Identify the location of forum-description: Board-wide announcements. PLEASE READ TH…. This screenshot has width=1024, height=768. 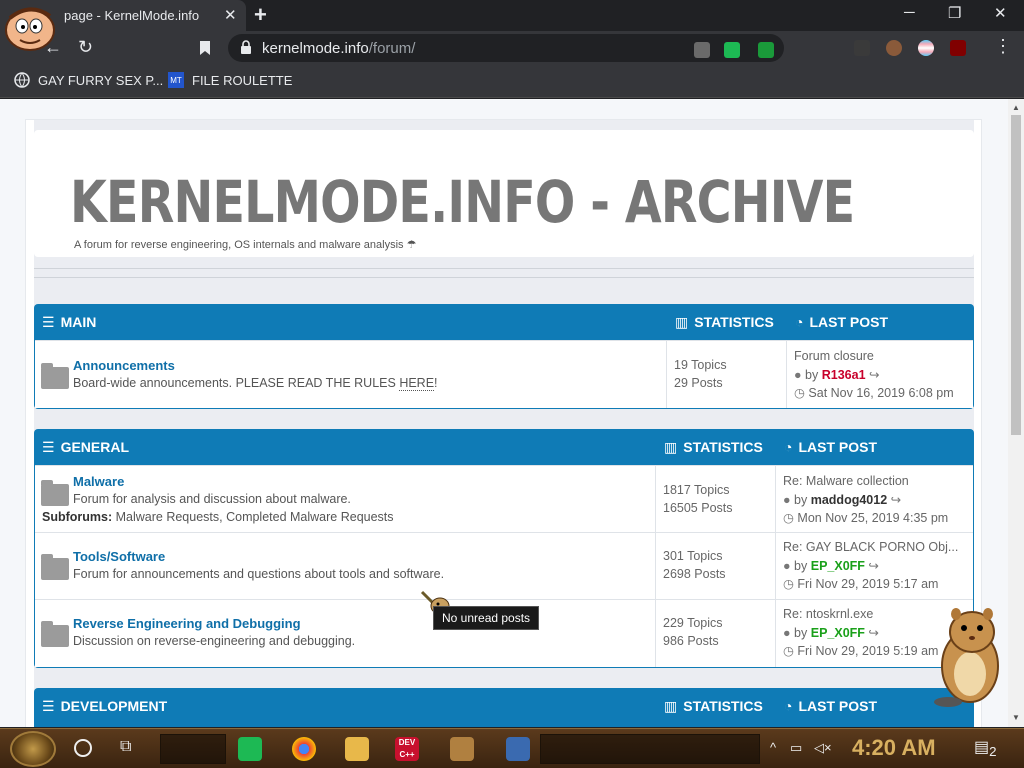
(255, 383).